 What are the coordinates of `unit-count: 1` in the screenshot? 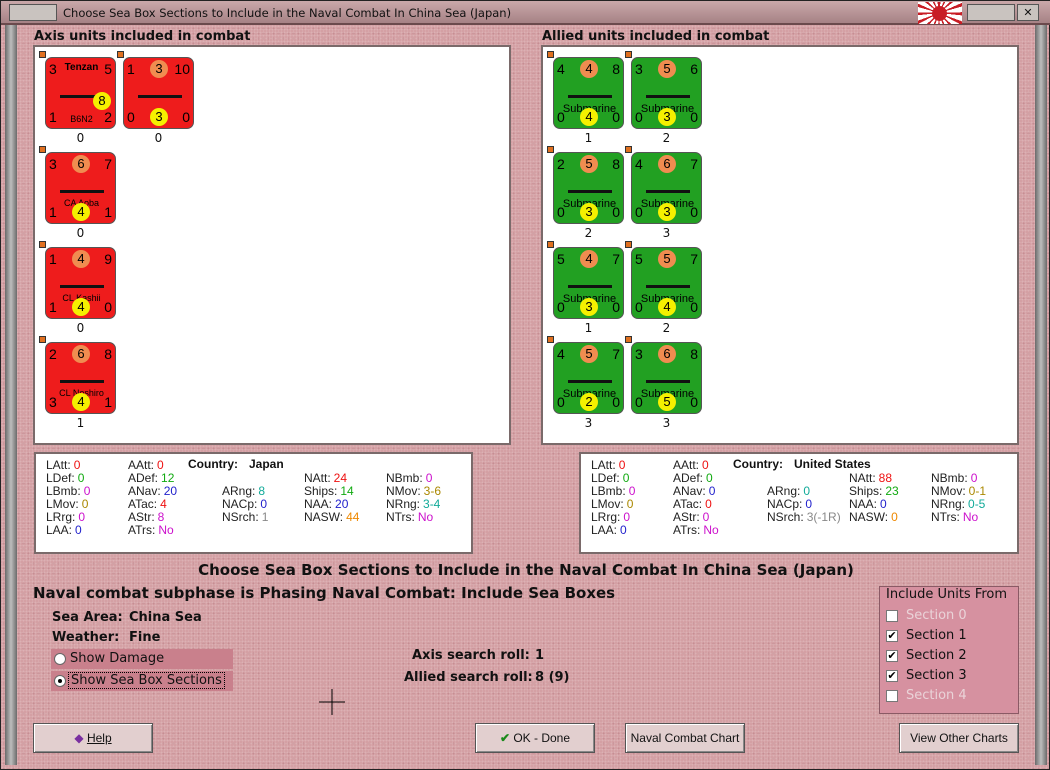 It's located at (588, 328).